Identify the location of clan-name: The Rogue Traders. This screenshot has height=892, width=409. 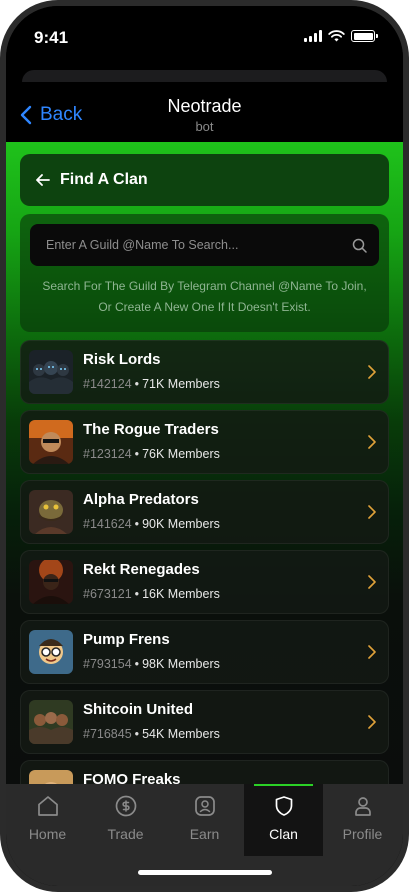
(151, 429).